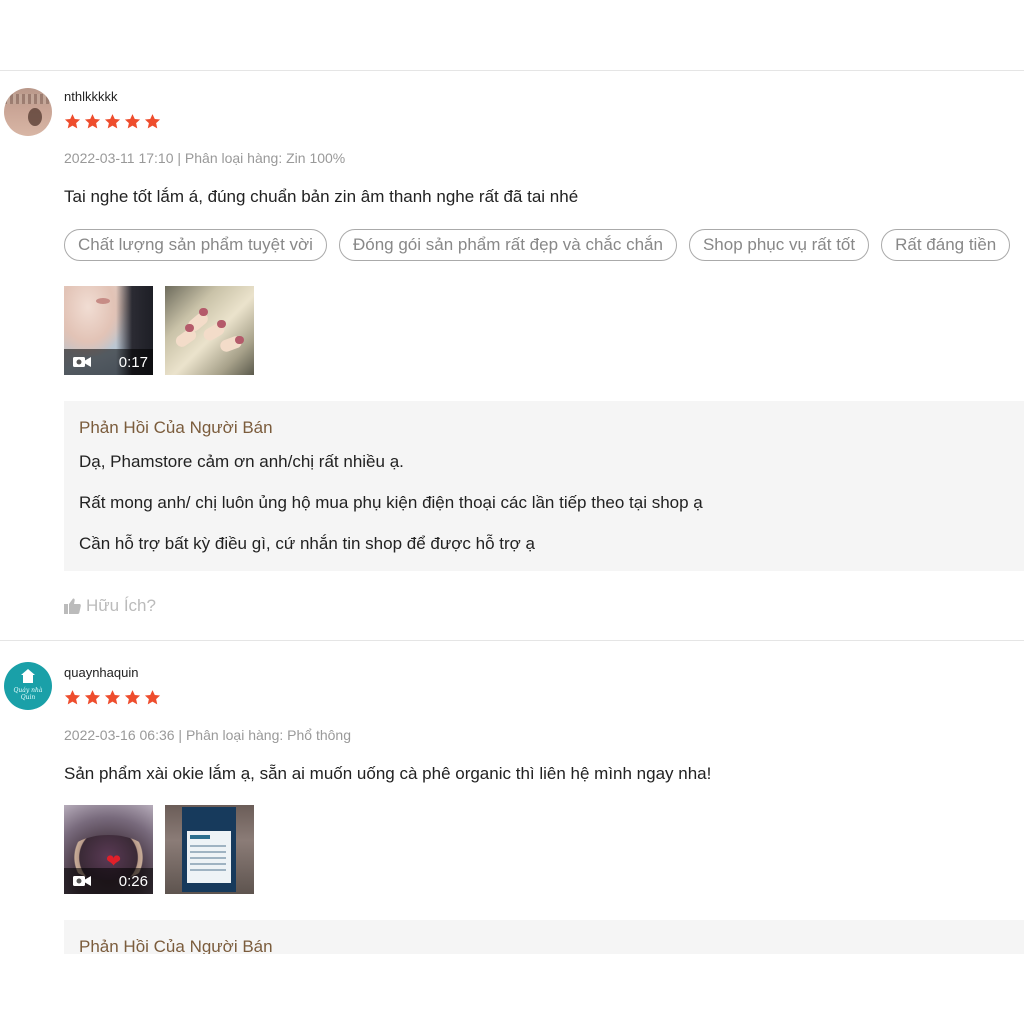  Describe the element at coordinates (121, 605) in the screenshot. I see `helpful-label: Hữu Ích?` at that location.